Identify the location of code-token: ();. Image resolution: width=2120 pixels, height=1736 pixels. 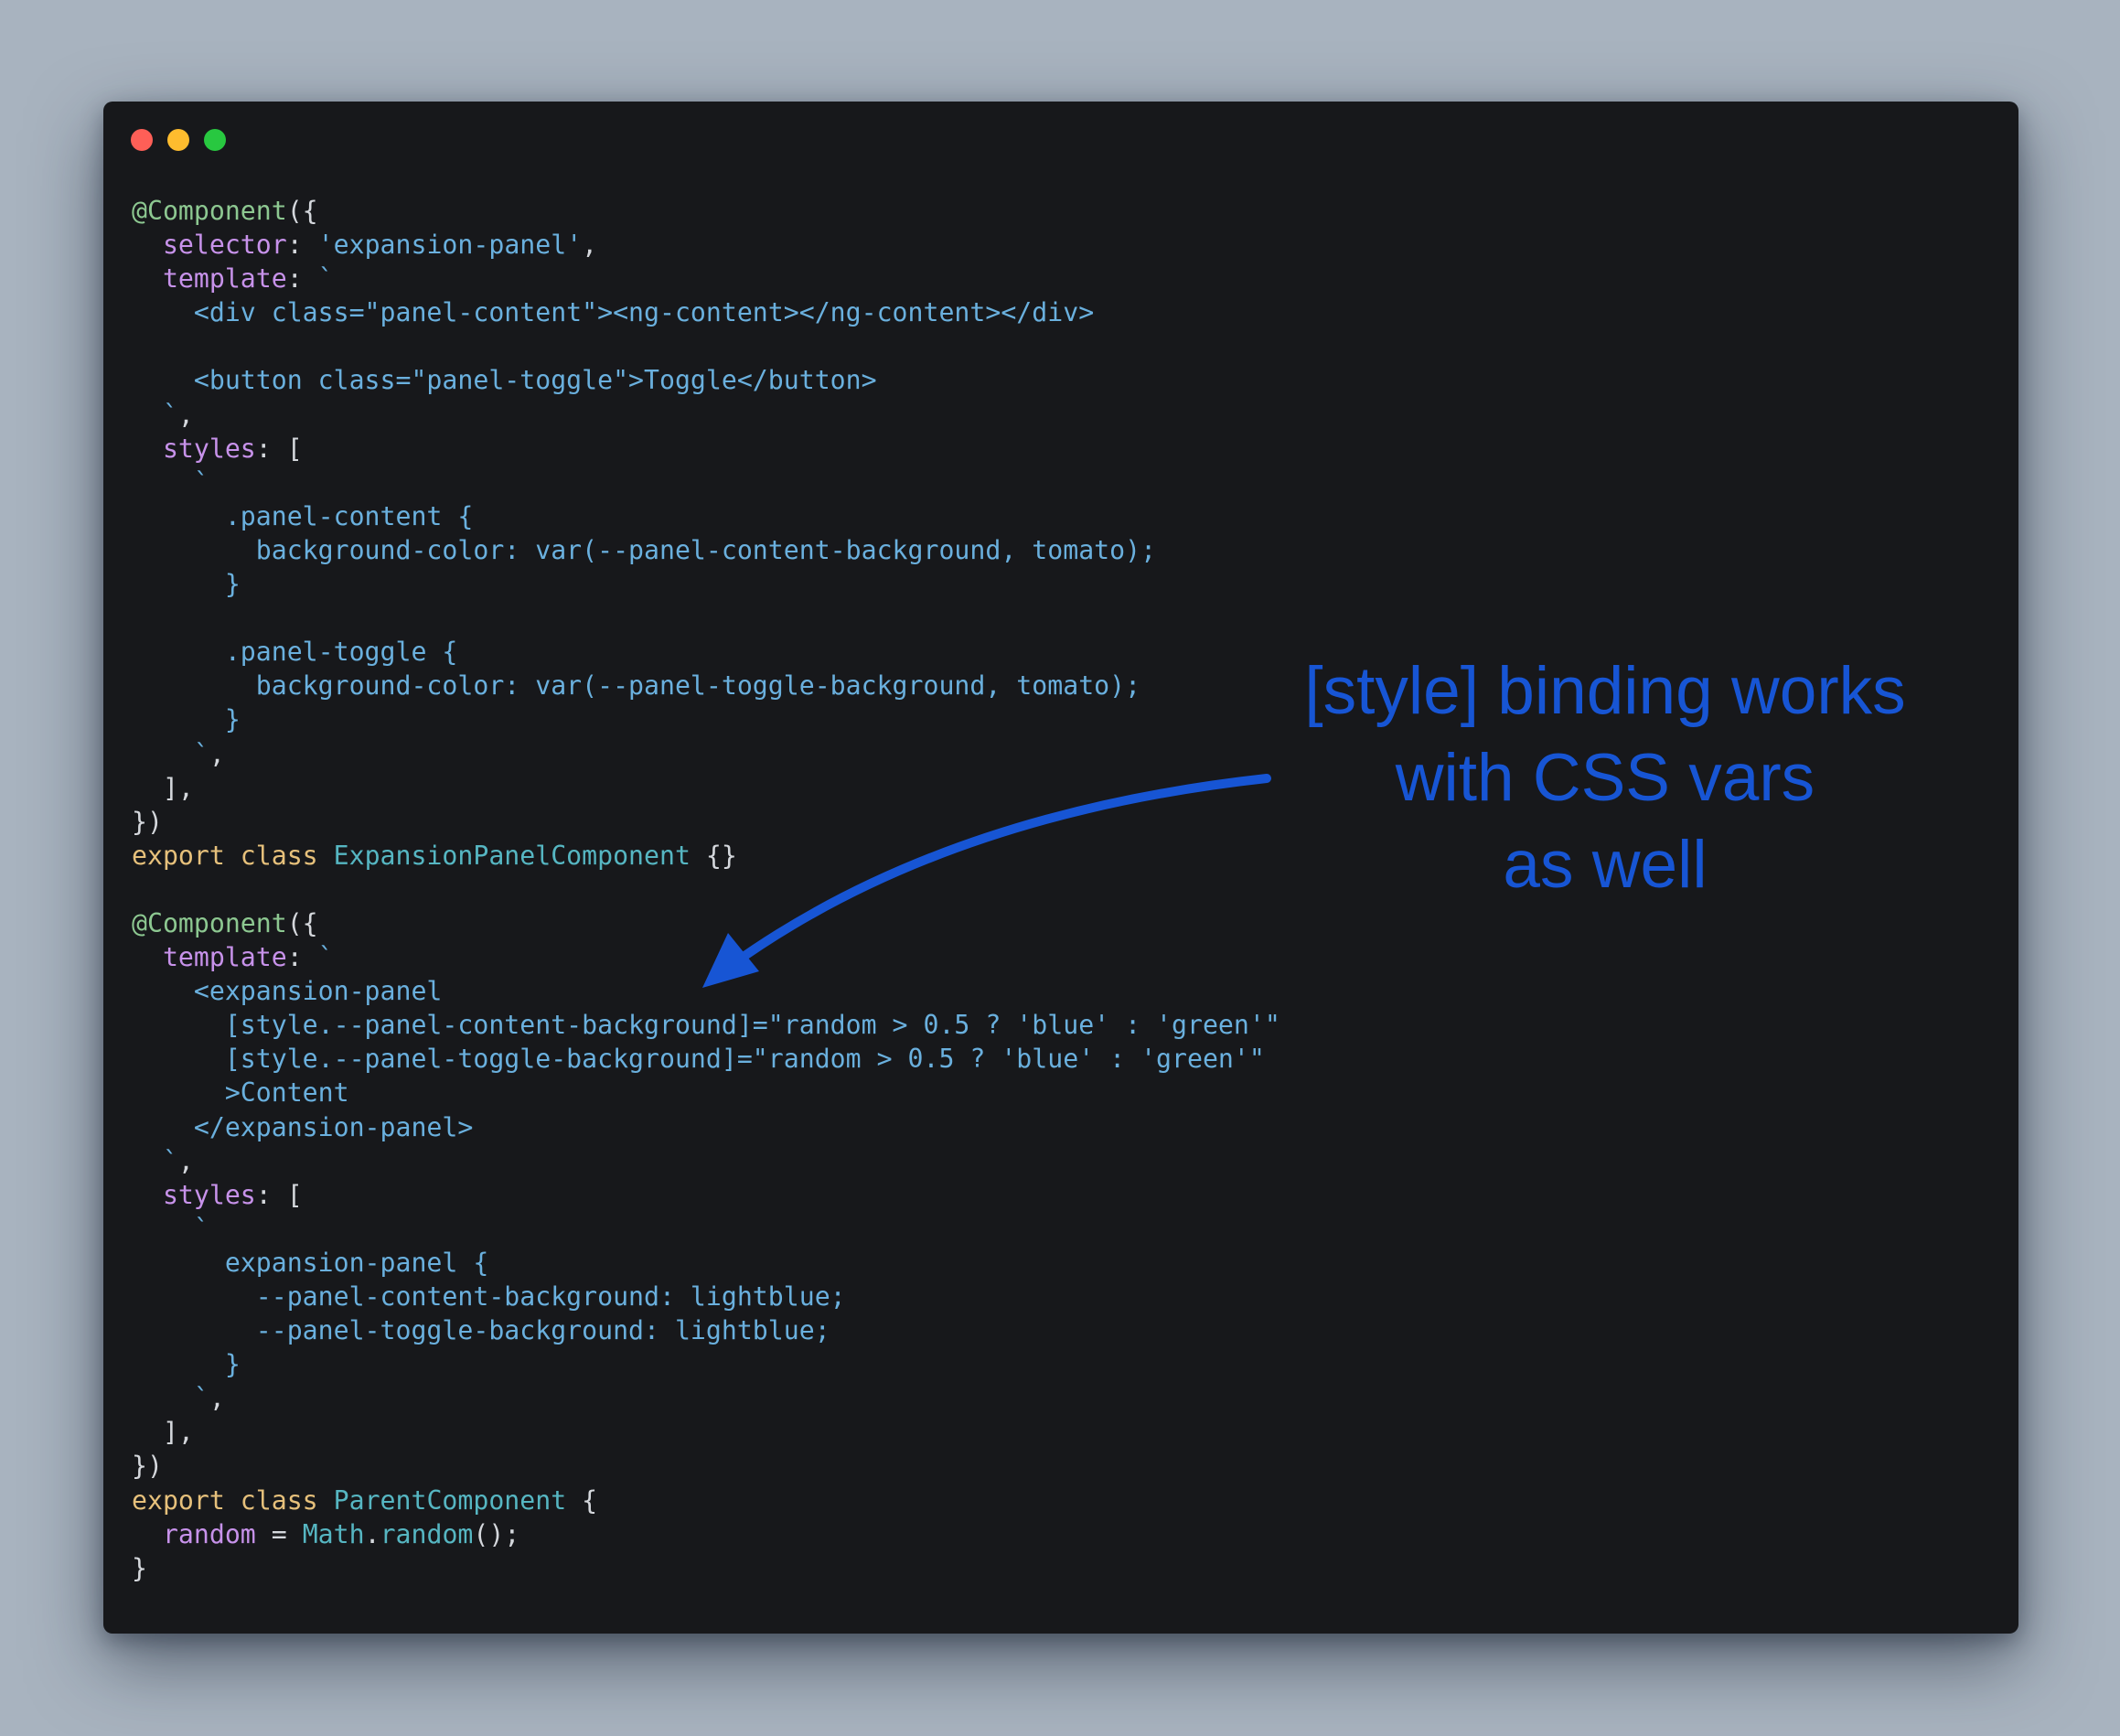
(496, 1533).